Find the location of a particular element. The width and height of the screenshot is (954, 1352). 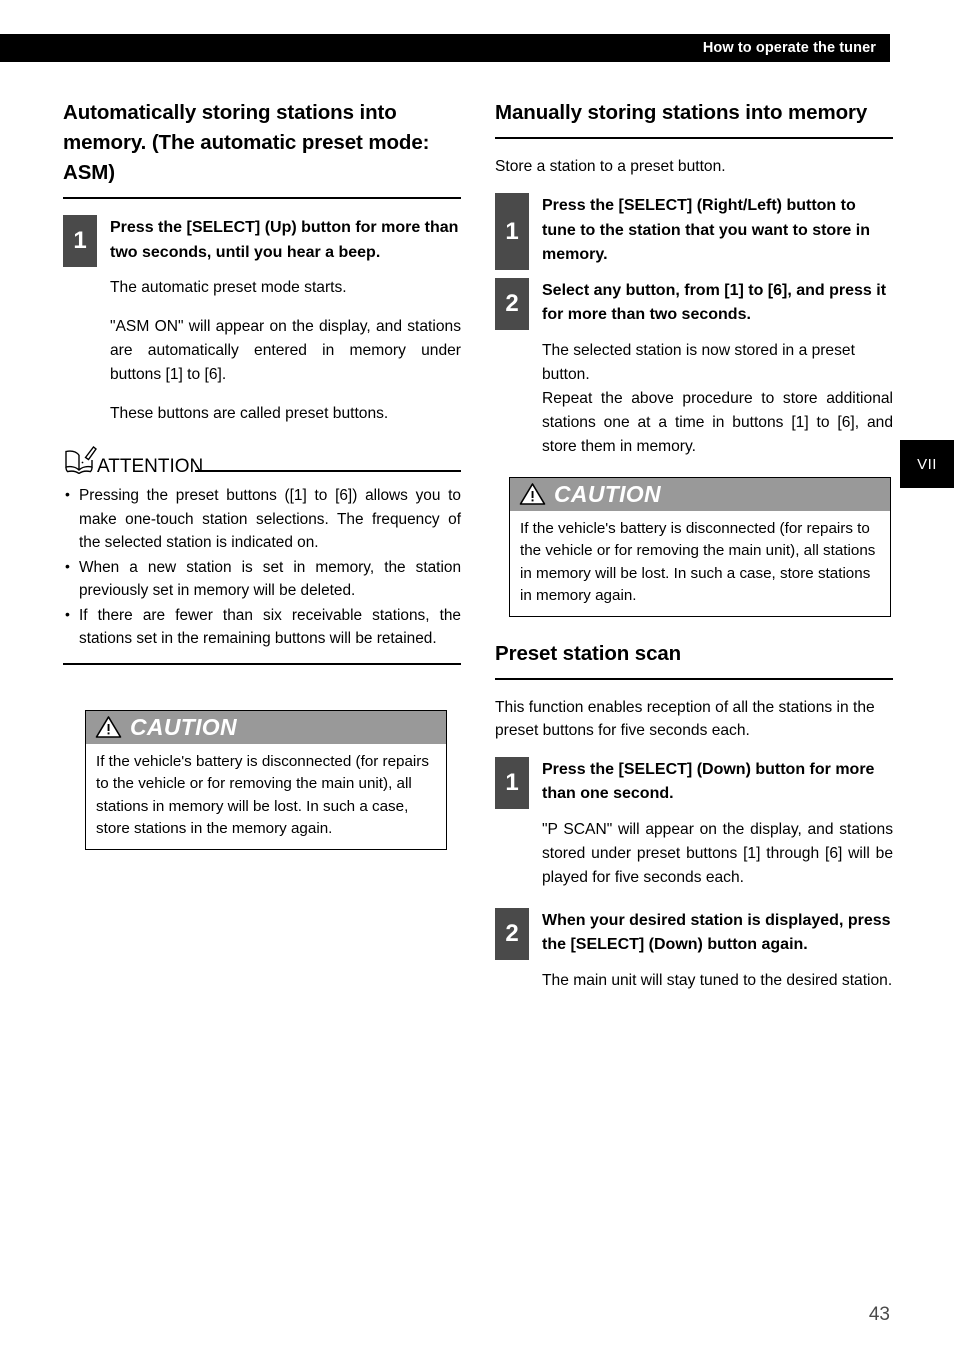

attention-rule is located at coordinates (328, 465).